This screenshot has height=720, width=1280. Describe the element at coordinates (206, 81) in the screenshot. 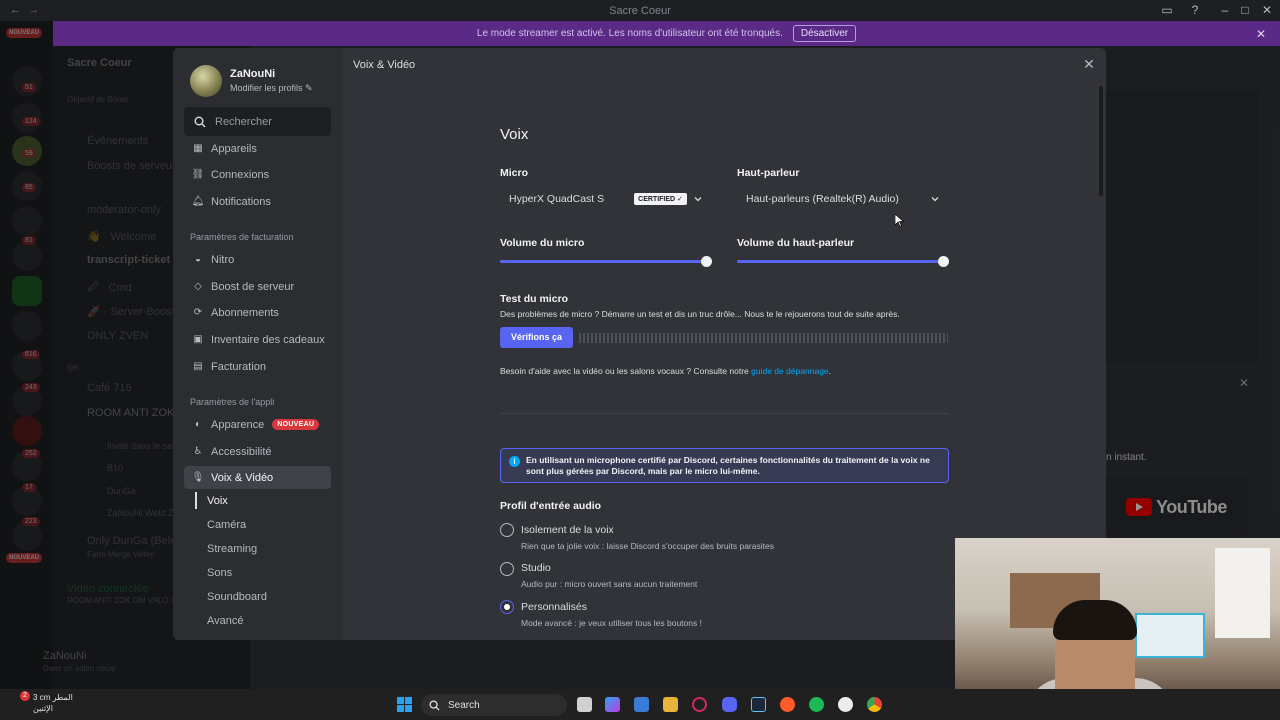

I see `avatar` at that location.